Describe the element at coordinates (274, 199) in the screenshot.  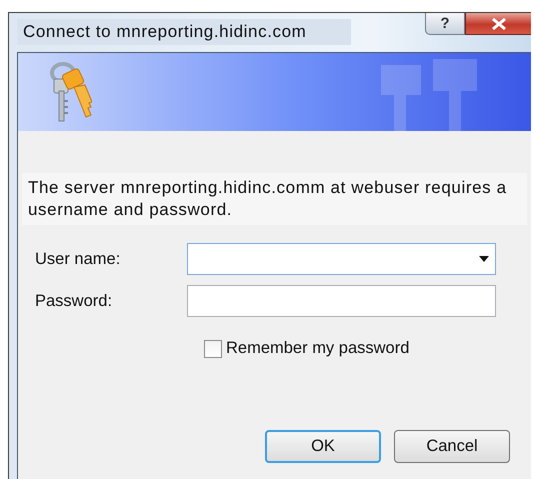
I see `message-text: The server mnreporting.hidinc.comm at webuser requires a username and password.` at that location.